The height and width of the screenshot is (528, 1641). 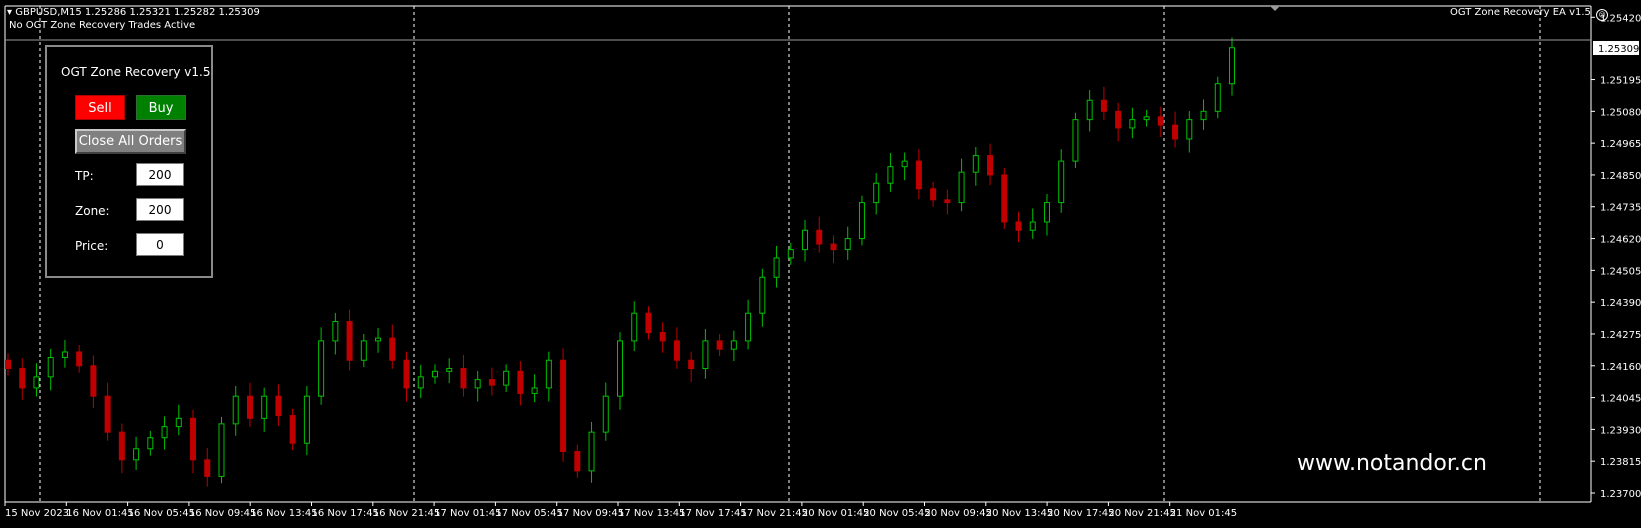 I want to click on time-tick-label: 16 Nov 21:45, so click(x=406, y=513).